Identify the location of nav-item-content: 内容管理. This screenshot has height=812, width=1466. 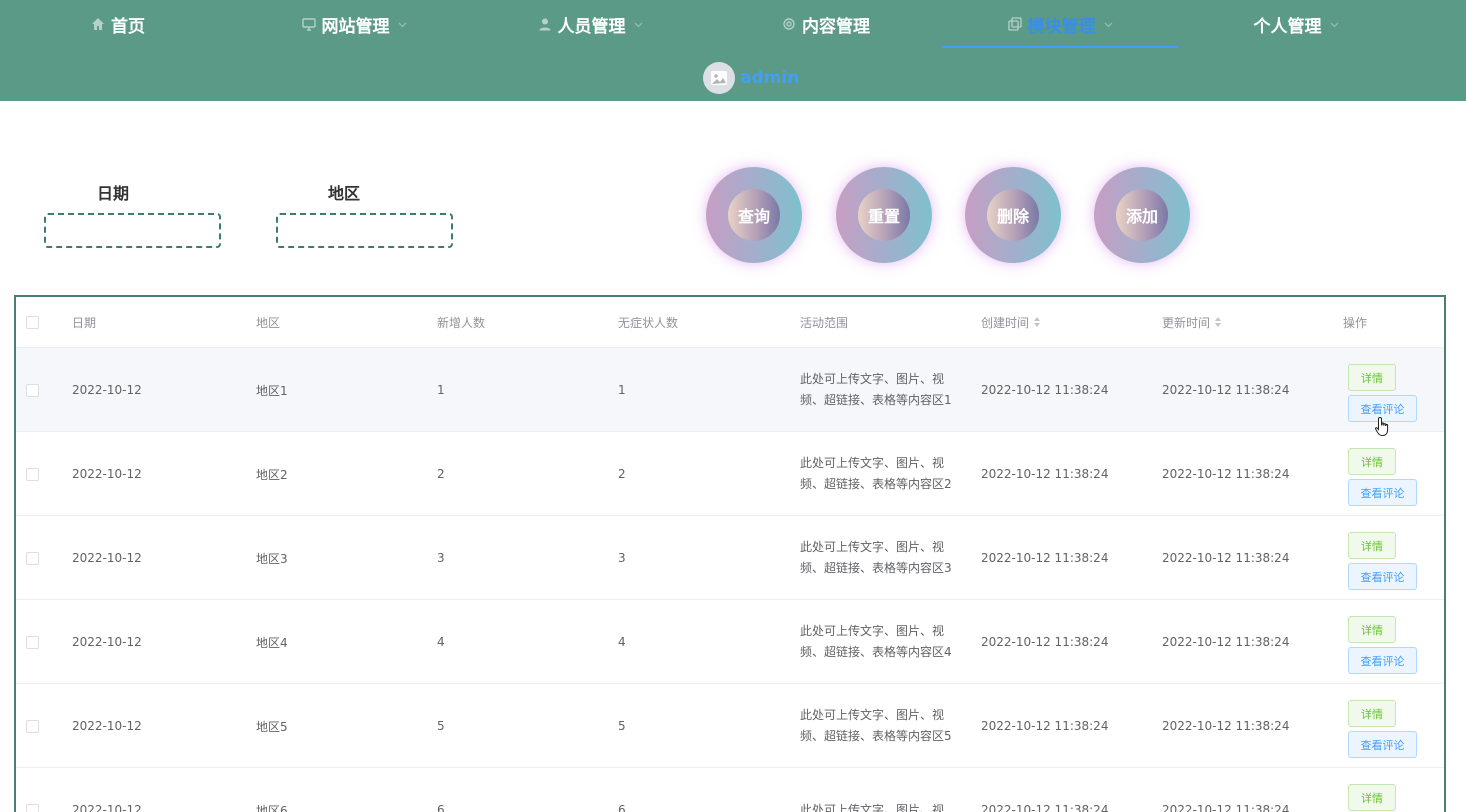
(826, 24).